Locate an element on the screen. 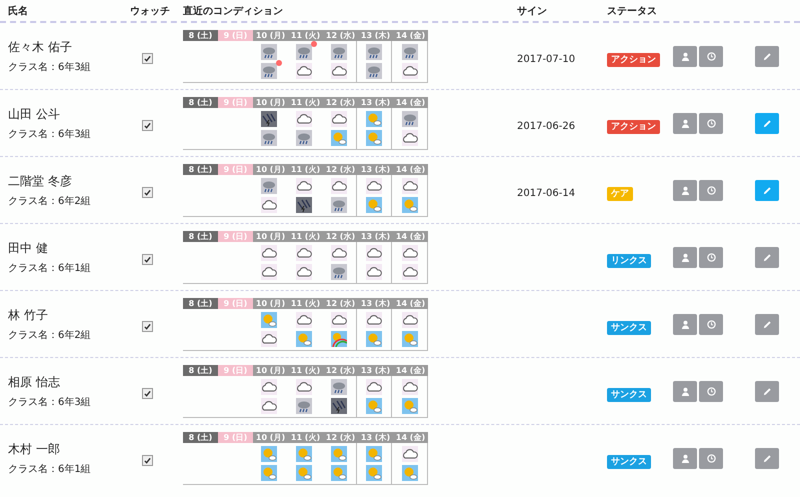  student-name: 林 竹子 is located at coordinates (28, 315).